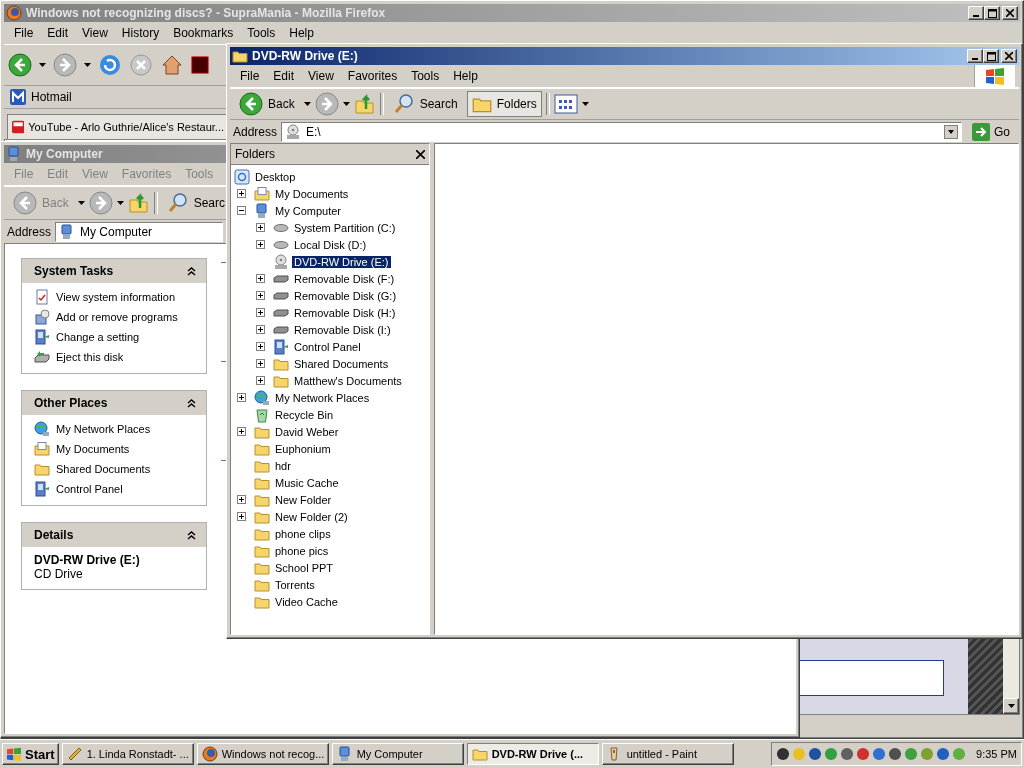  I want to click on dropdown-icon, so click(951, 131).